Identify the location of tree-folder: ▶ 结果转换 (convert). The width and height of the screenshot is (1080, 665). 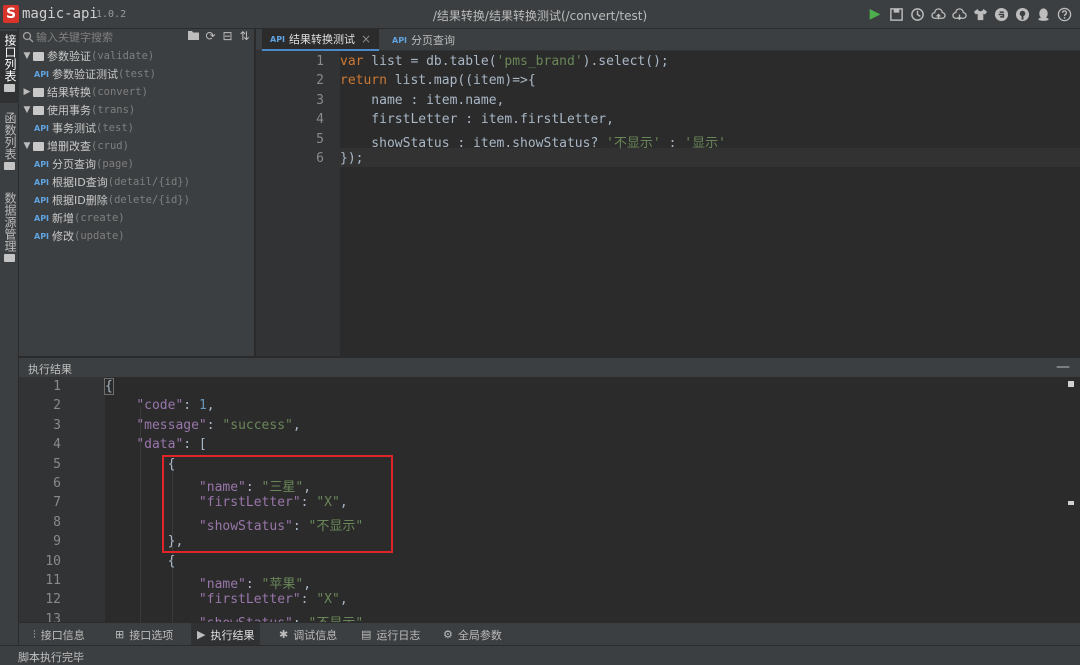
(137, 92).